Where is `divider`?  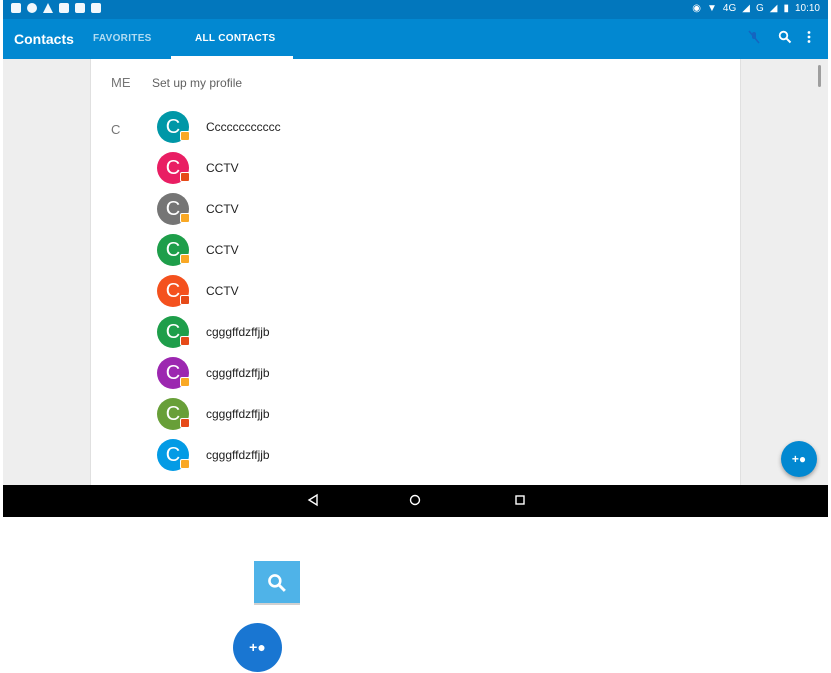
divider is located at coordinates (277, 604).